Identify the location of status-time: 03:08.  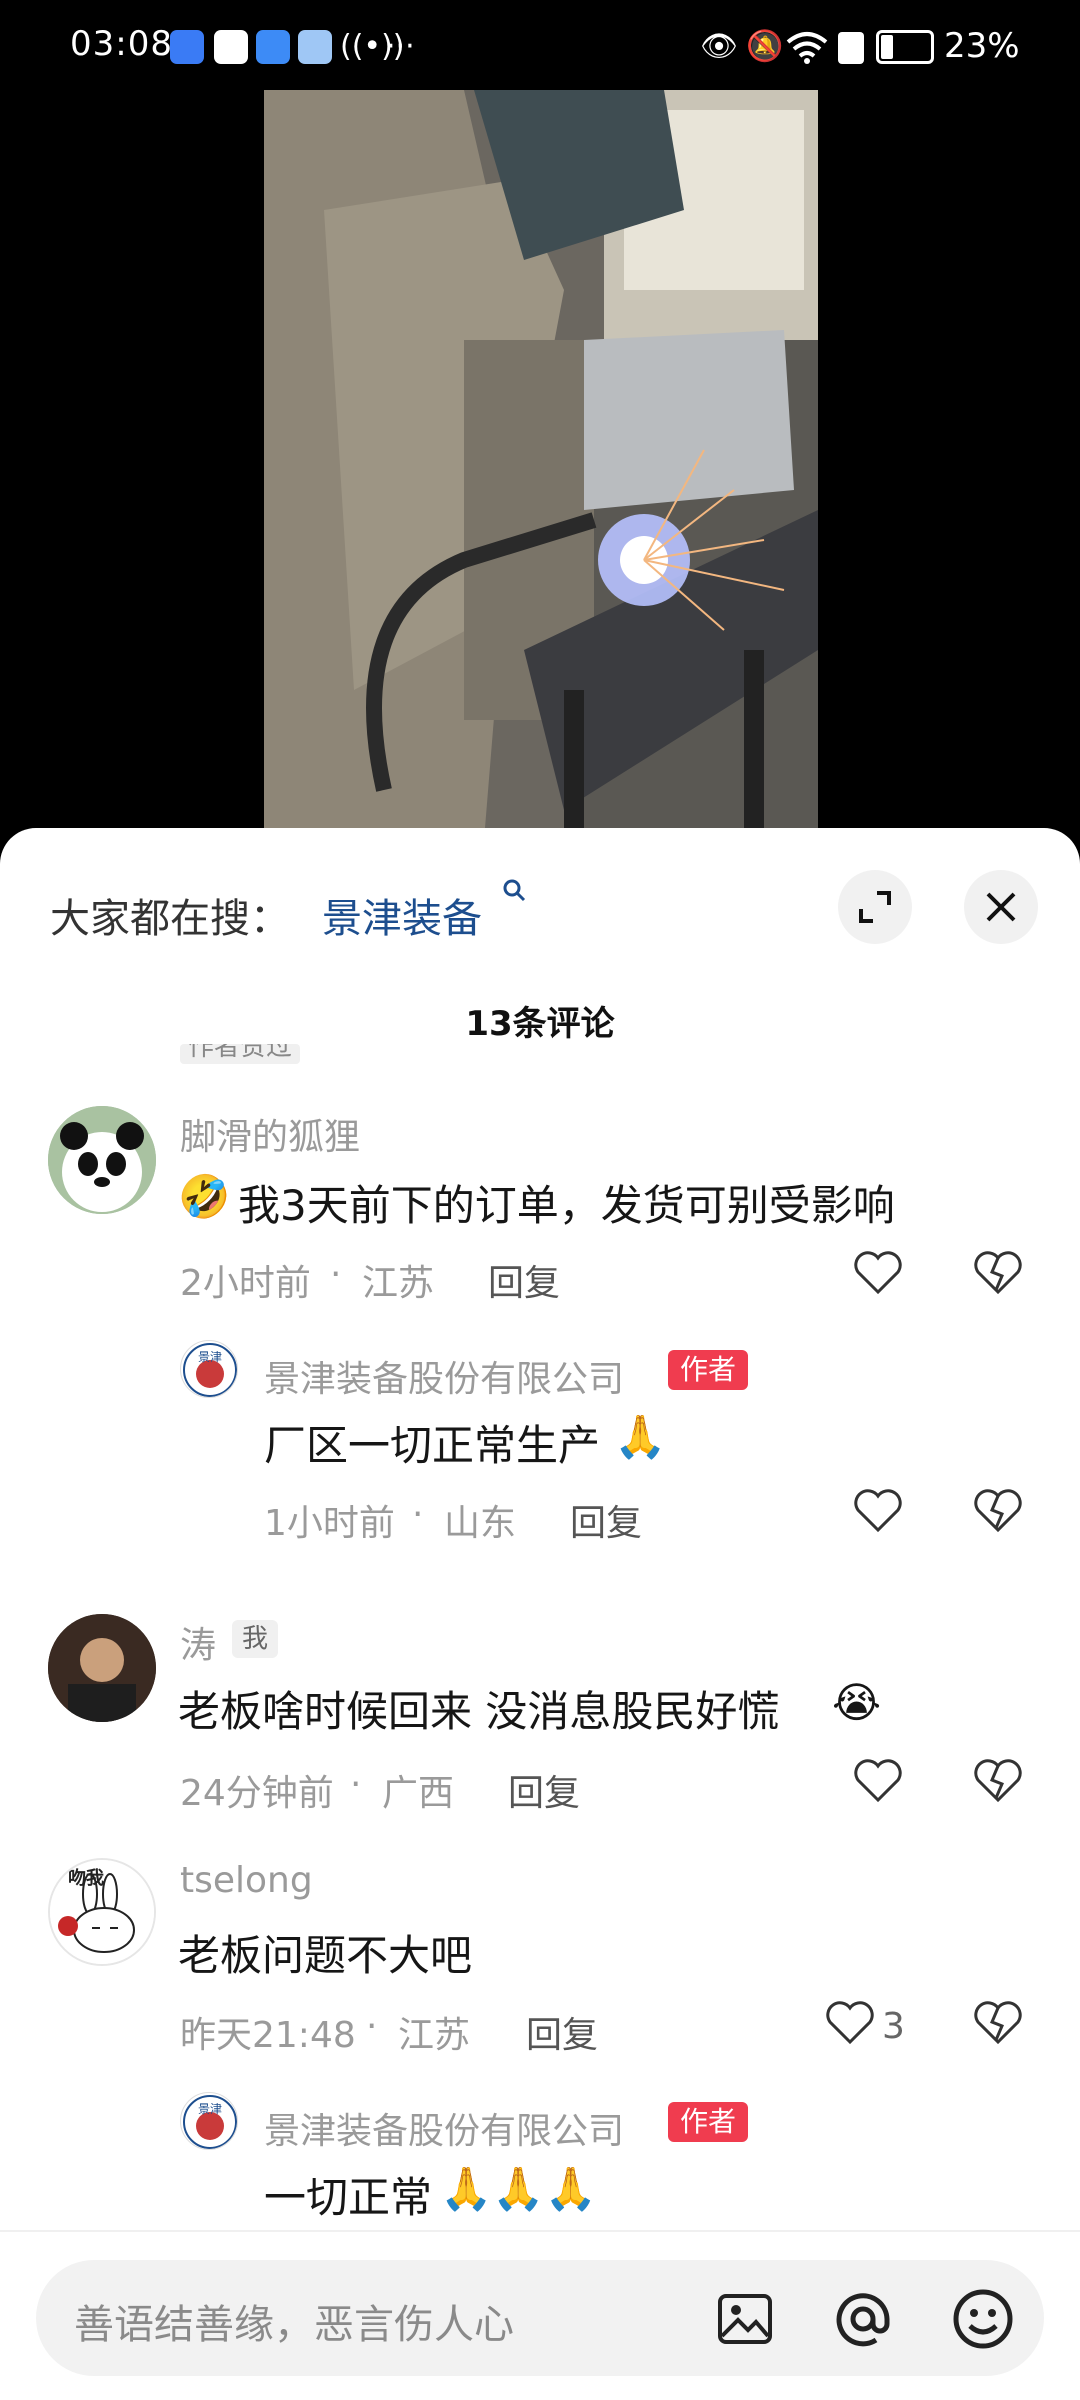
(121, 44).